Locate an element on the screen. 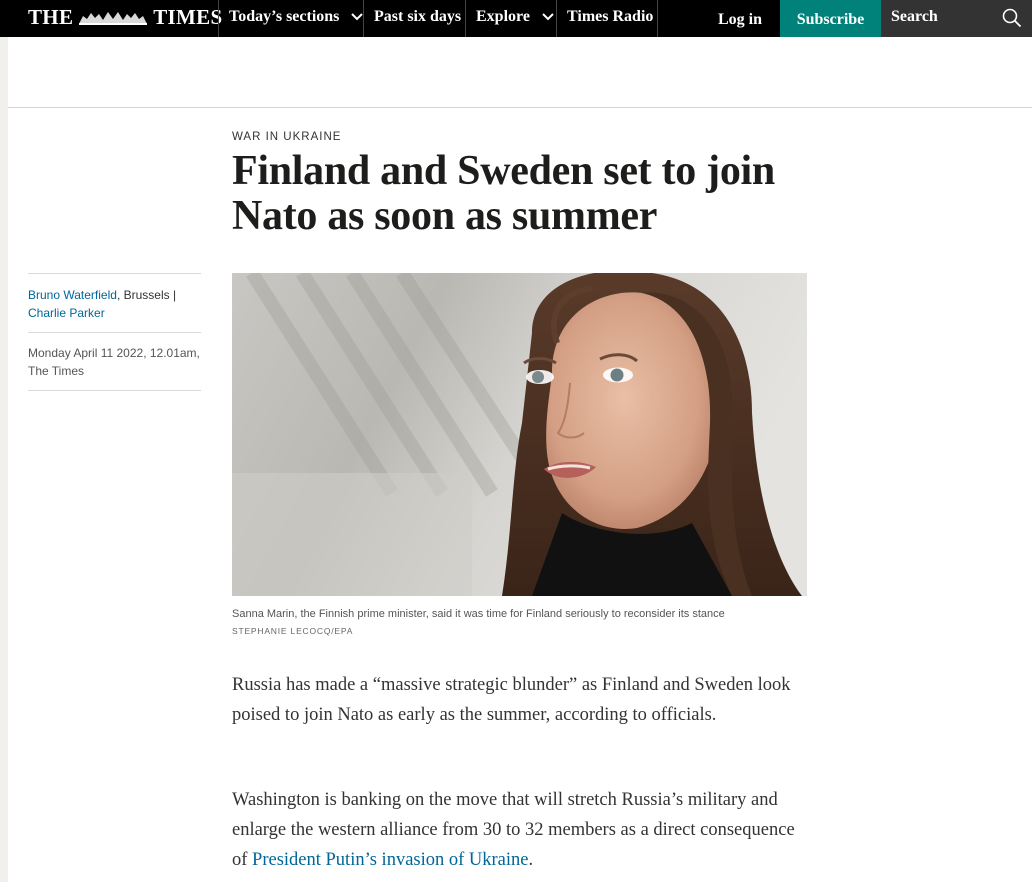  search-box: Search is located at coordinates (956, 18).